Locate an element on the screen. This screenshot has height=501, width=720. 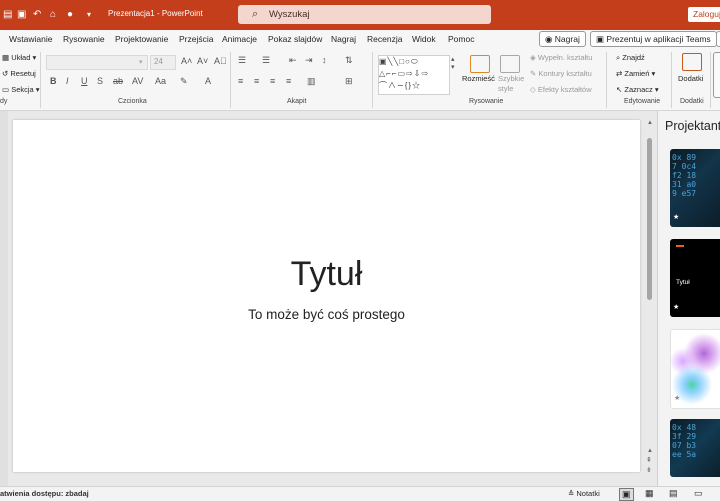
login-button: Zaloguj is located at coordinates (704, 14).